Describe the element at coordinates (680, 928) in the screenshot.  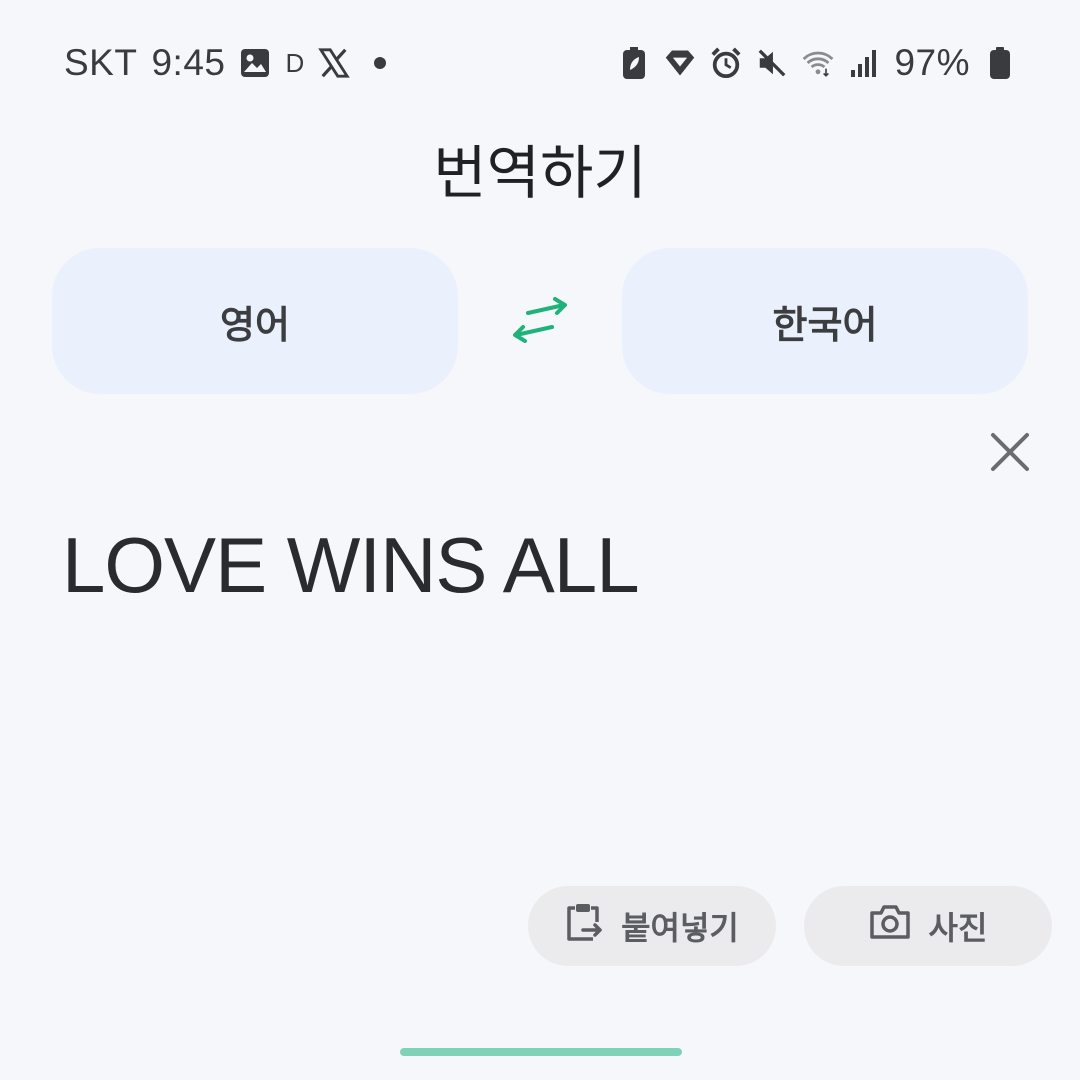
I see `paste-label: 붙여넣기` at that location.